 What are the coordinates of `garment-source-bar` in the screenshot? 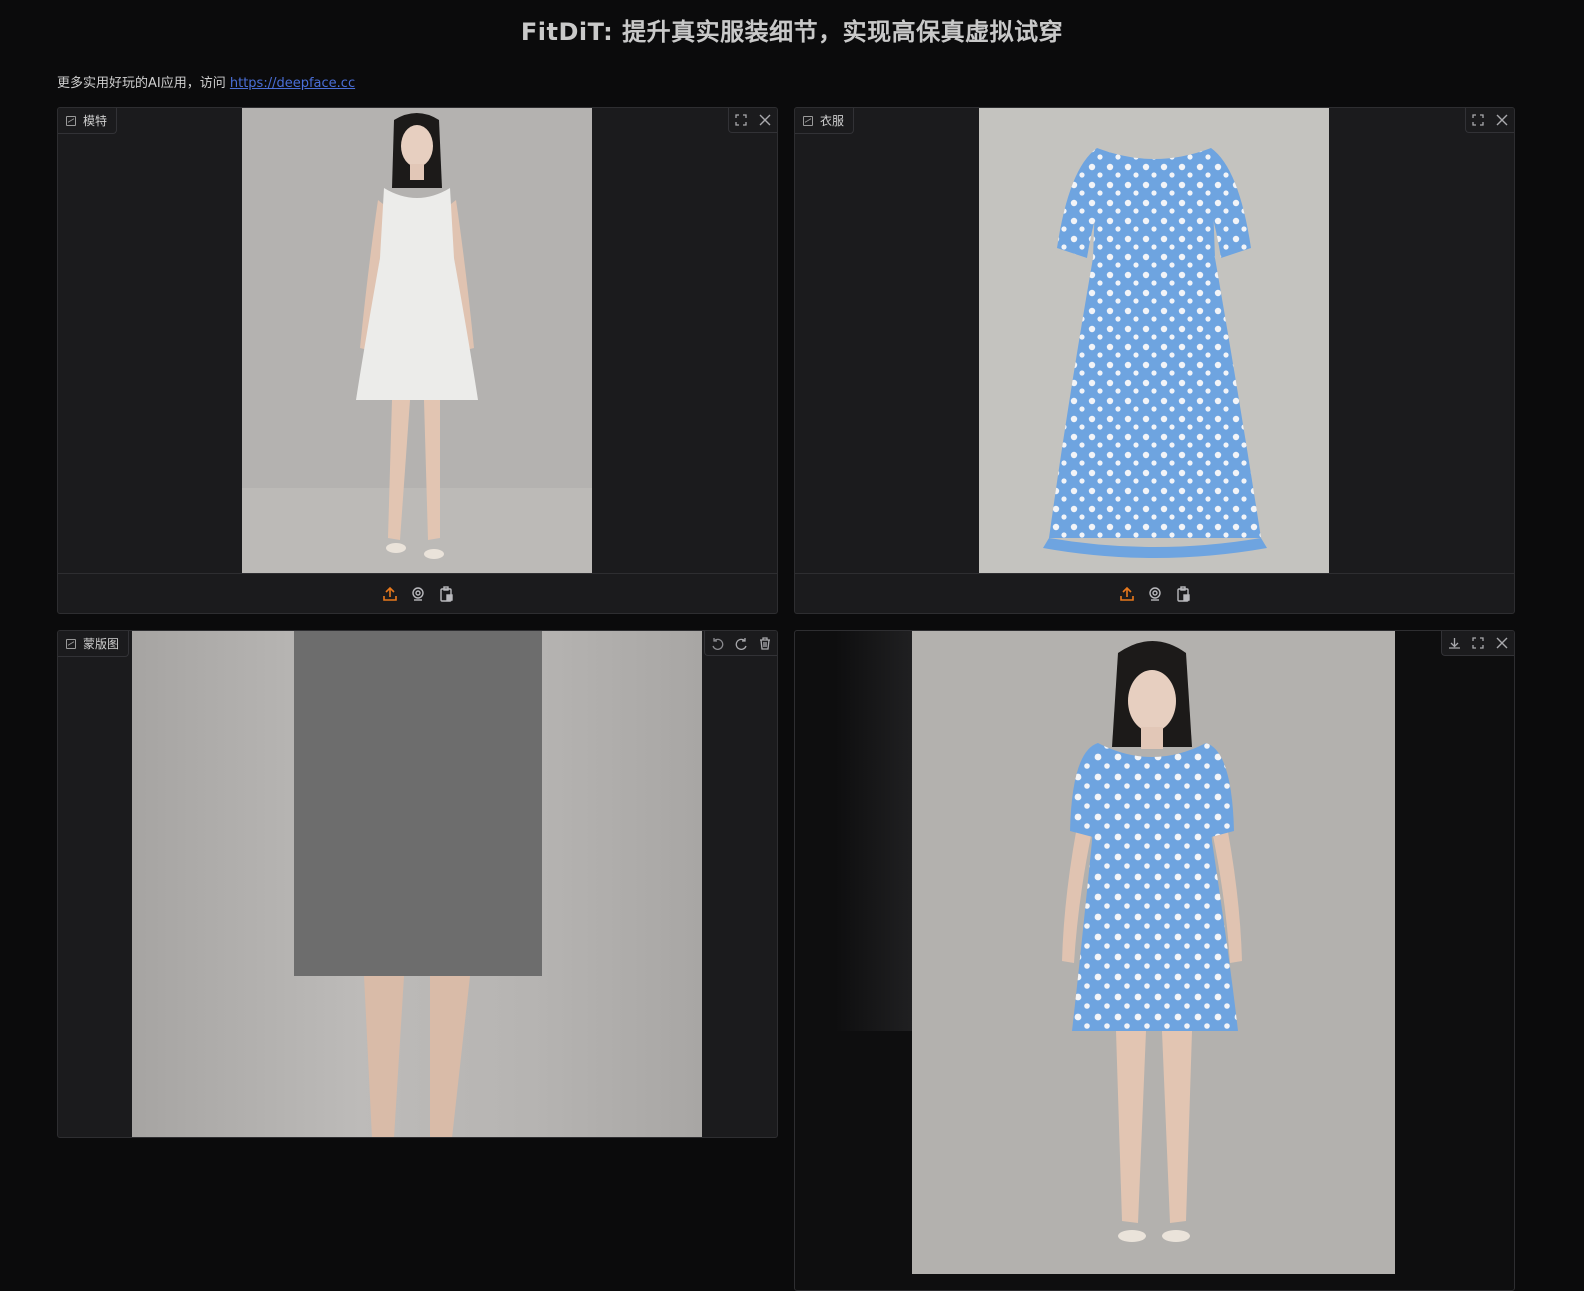 It's located at (1154, 593).